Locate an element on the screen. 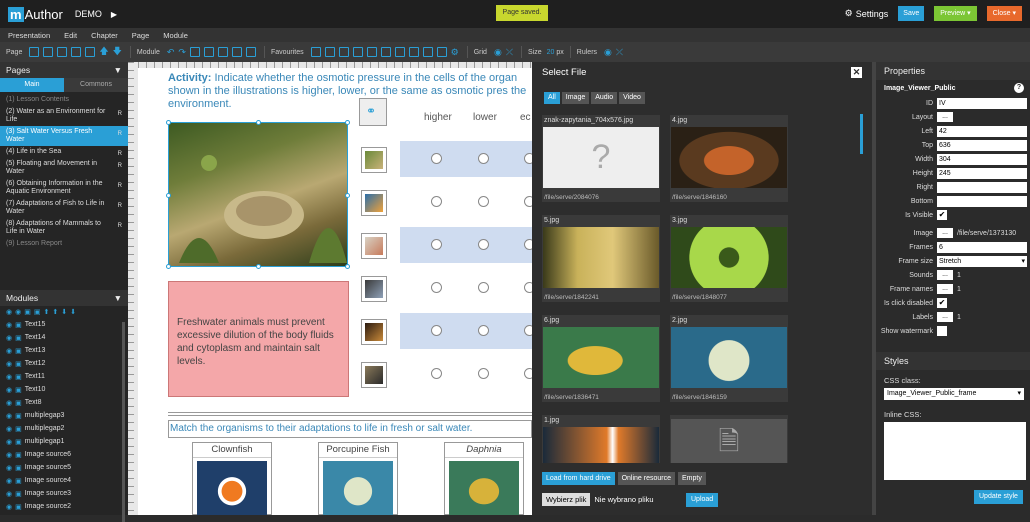 The width and height of the screenshot is (1030, 522). close-icon: ✕ is located at coordinates (856, 72).